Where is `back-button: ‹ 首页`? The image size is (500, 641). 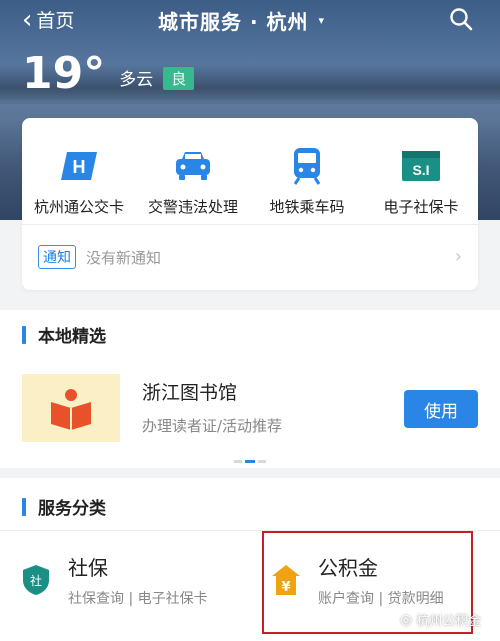
back-button: ‹ 首页 is located at coordinates (48, 19).